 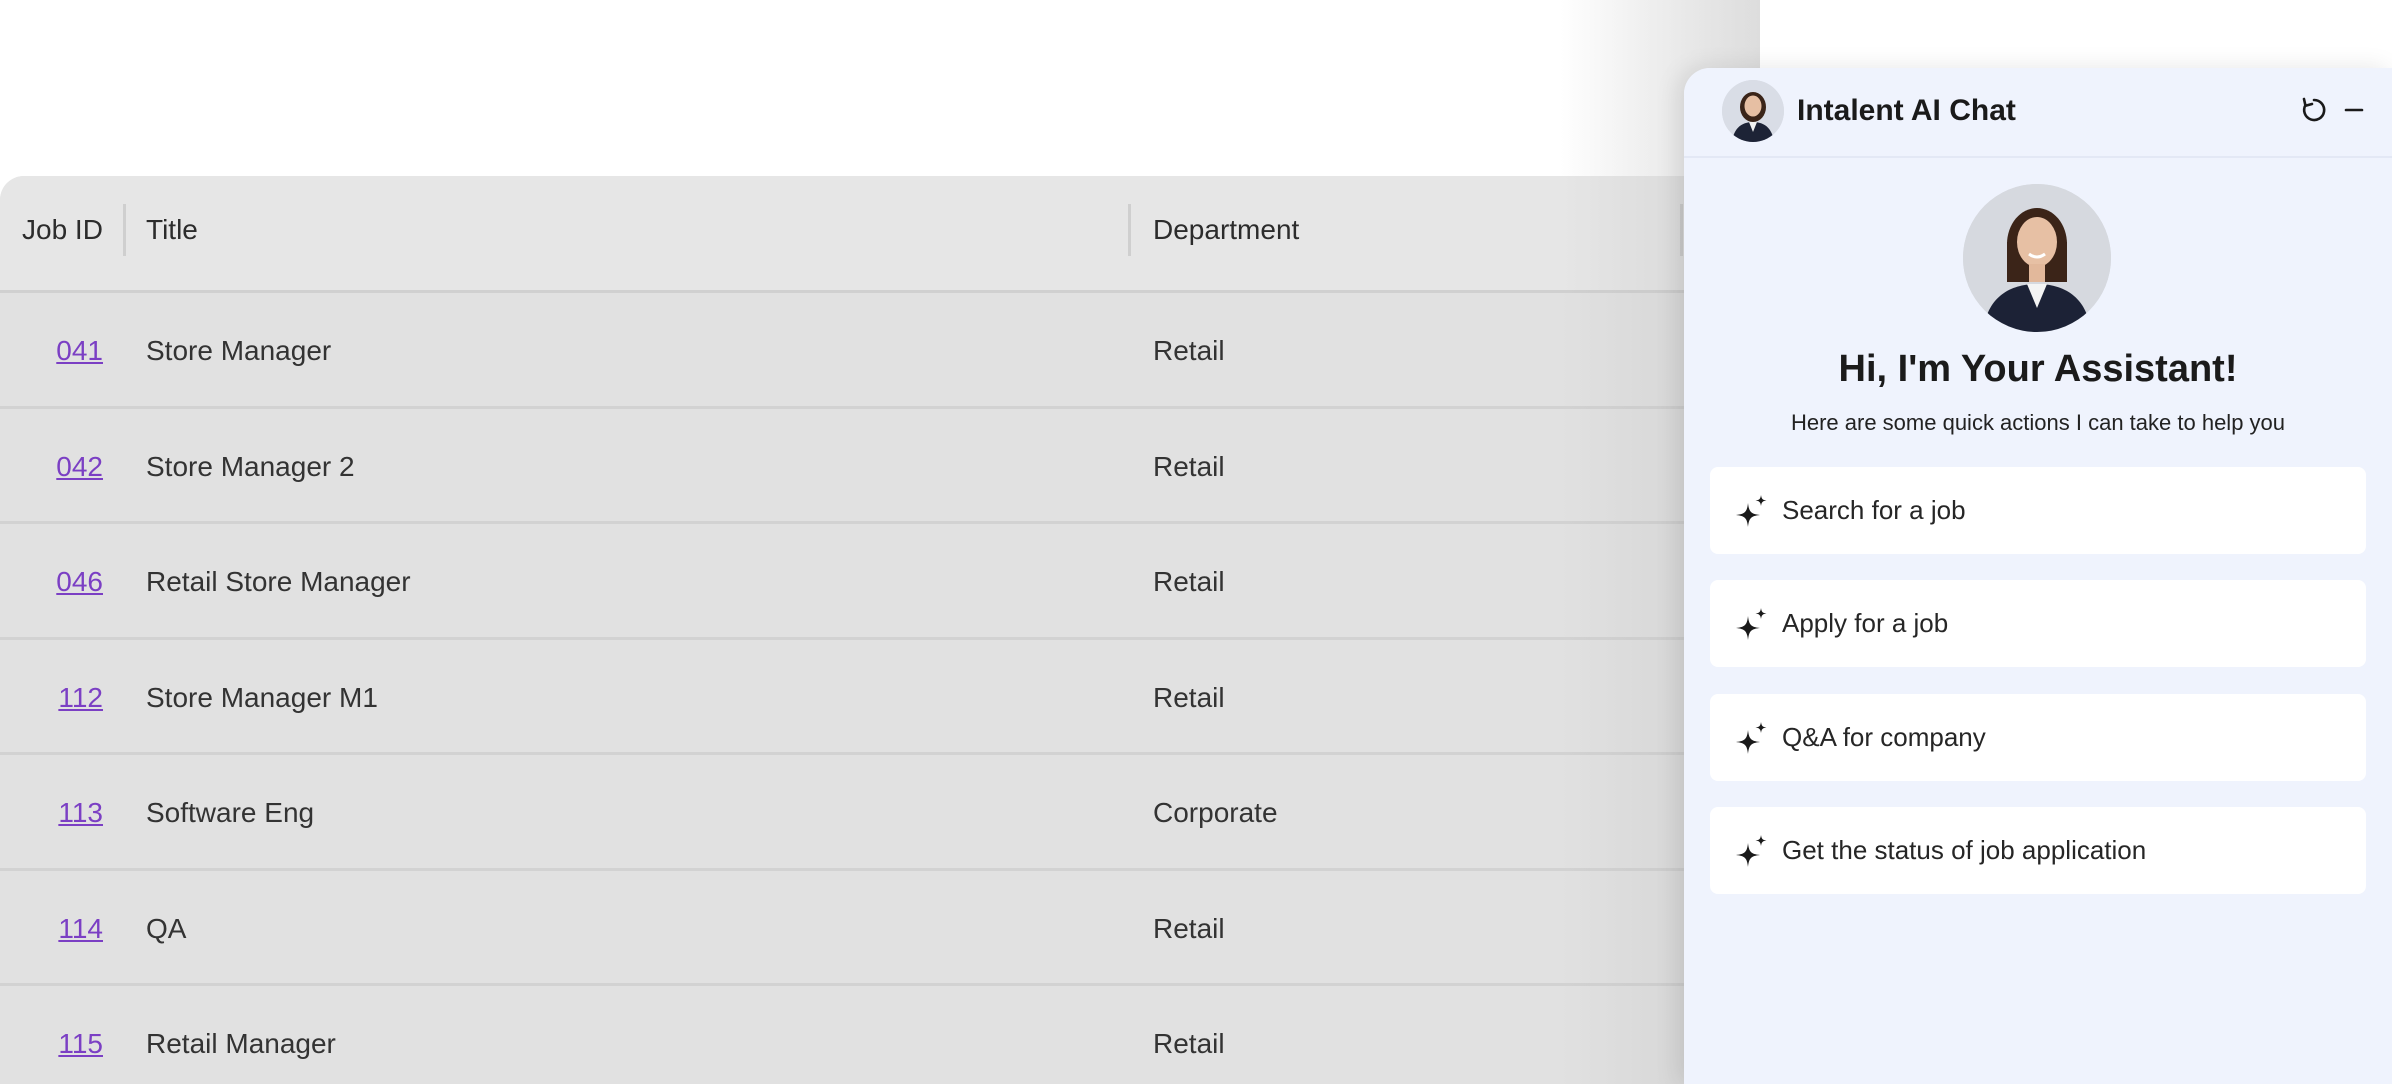 I want to click on job-title-cell: Store Manager 2, so click(x=250, y=466).